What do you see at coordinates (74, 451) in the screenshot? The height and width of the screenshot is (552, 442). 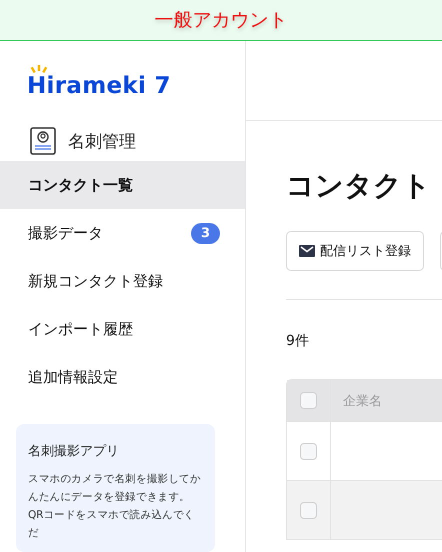 I see `promo-title: 名刺撮影アプリ` at bounding box center [74, 451].